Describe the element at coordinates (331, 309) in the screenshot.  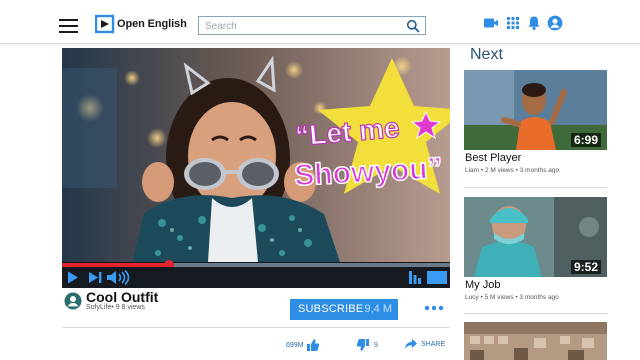
I see `subscribe-label: SUBSCRIBE` at that location.